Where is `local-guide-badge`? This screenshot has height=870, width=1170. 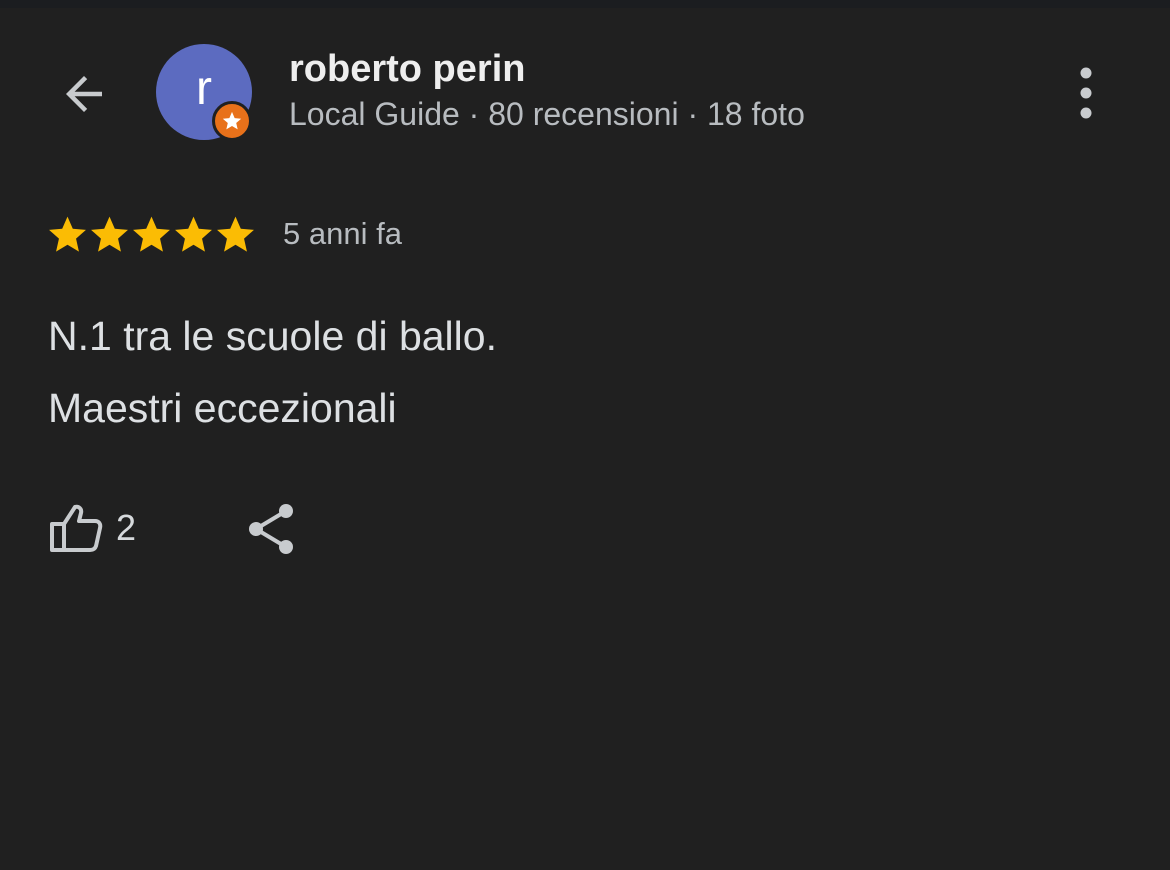 local-guide-badge is located at coordinates (232, 121).